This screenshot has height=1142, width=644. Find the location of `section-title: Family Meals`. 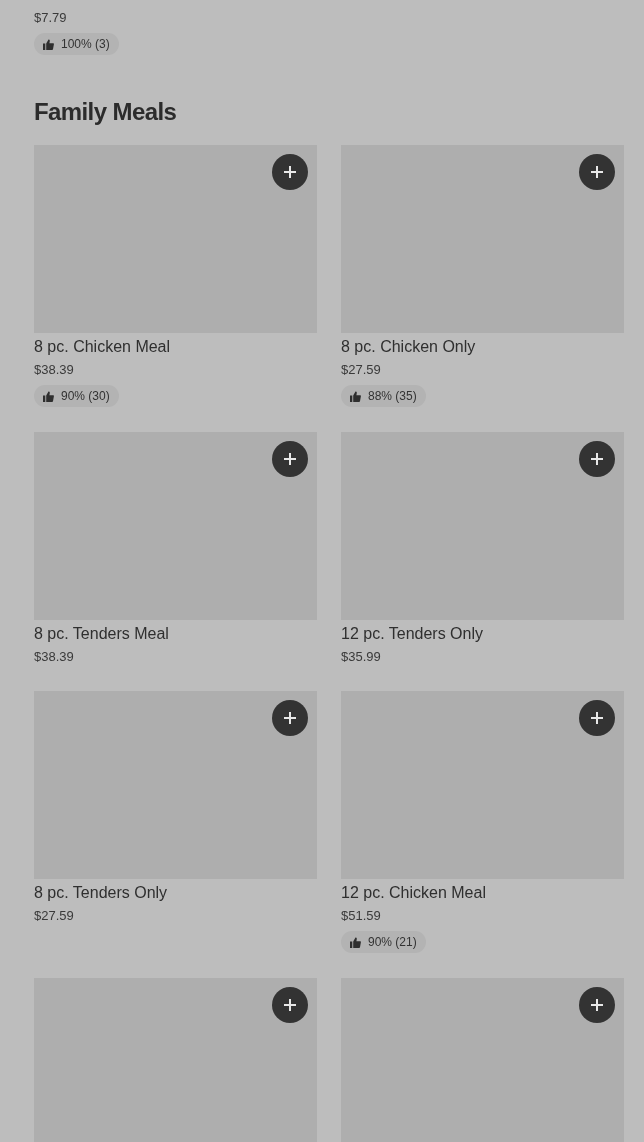

section-title: Family Meals is located at coordinates (105, 112).